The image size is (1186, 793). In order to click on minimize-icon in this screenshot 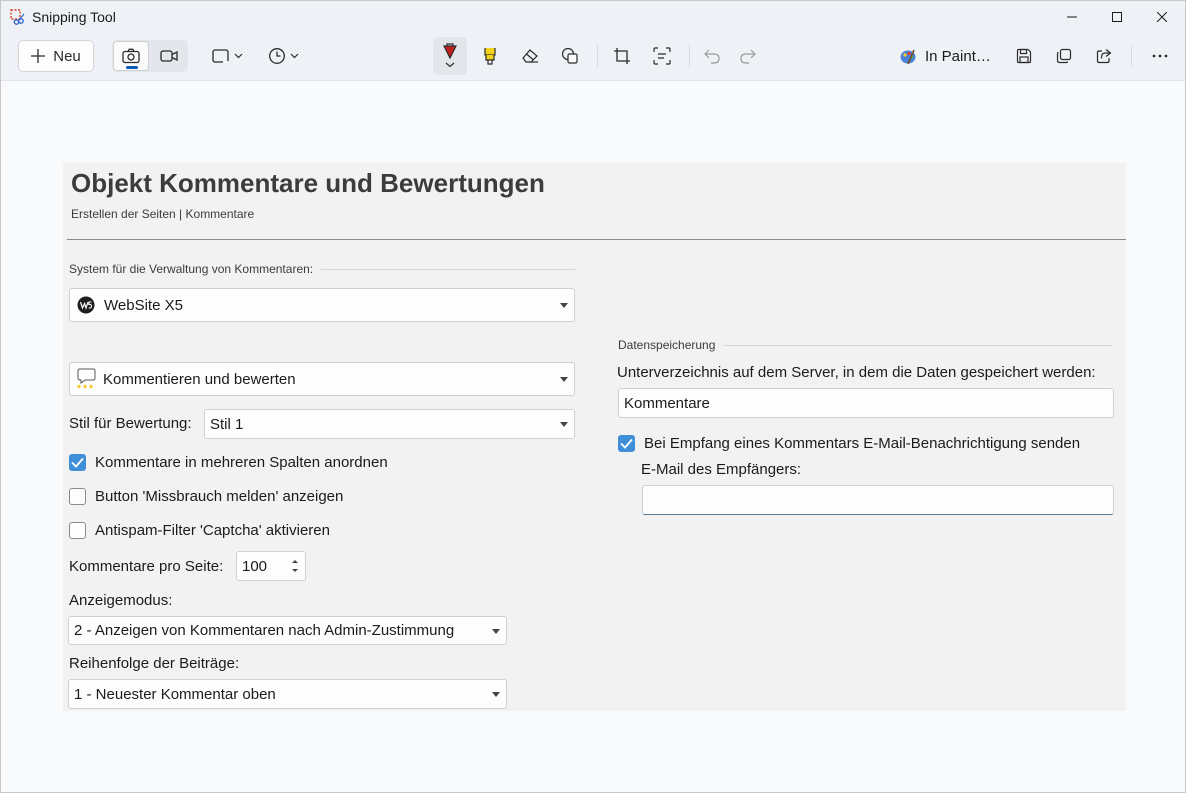, I will do `click(1072, 17)`.